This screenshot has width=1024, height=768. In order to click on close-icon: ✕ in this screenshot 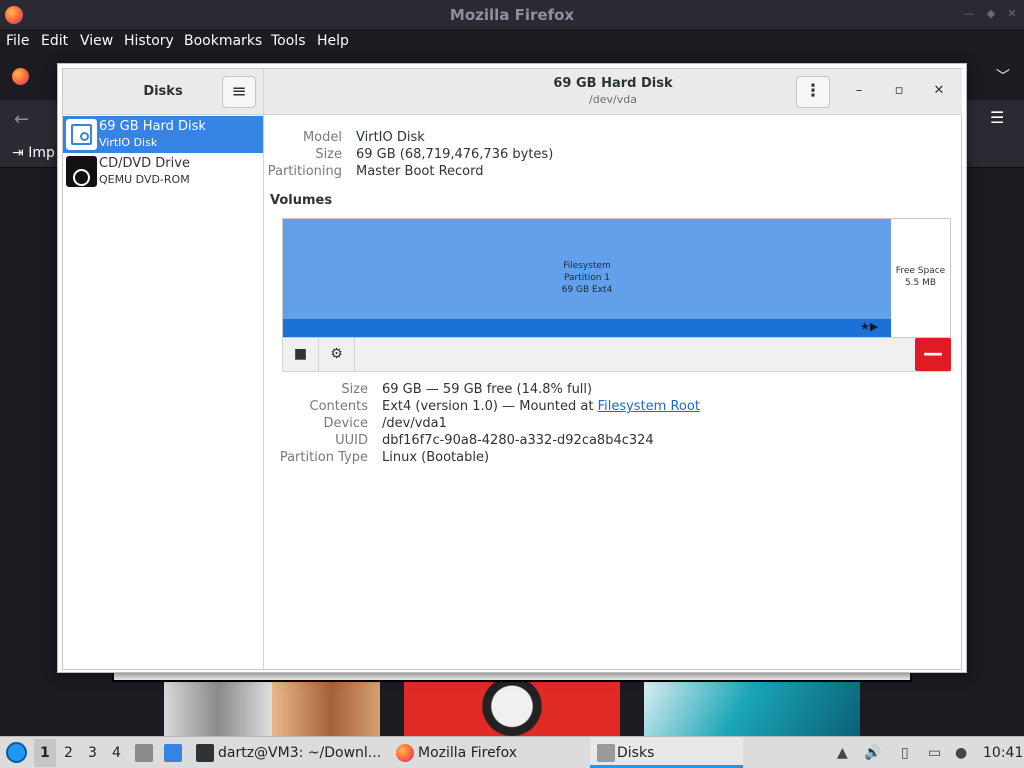, I will do `click(1012, 14)`.